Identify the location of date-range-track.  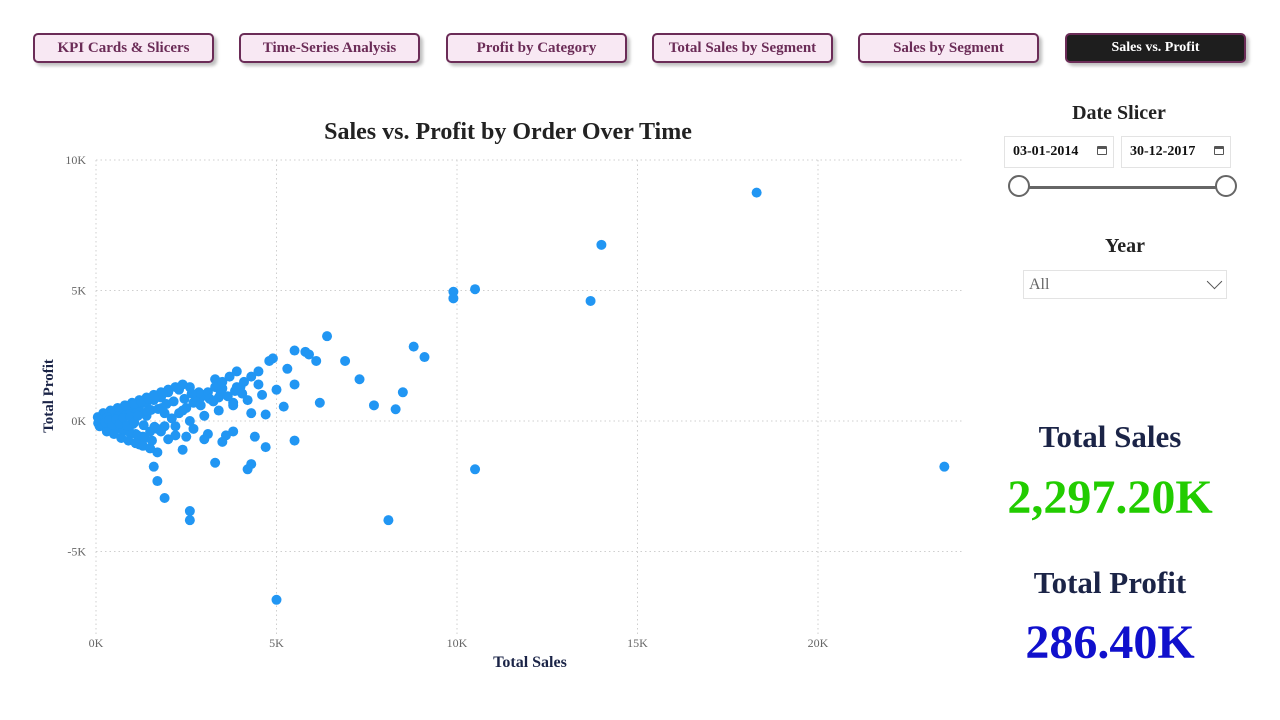
(1122, 187).